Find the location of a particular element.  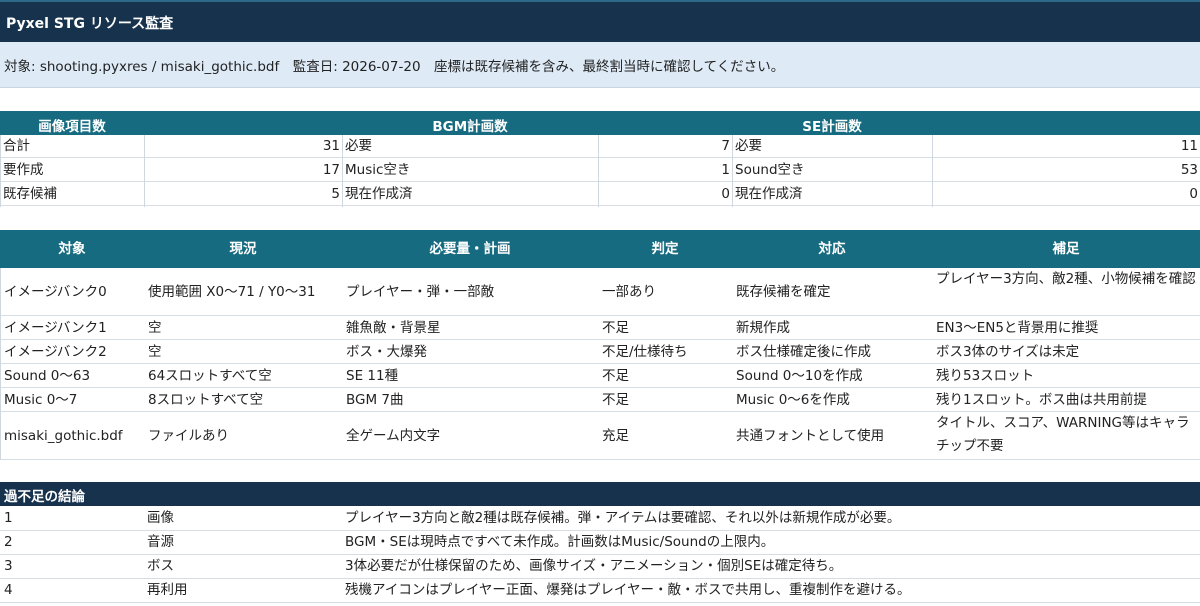

cell-action: 既存候補を確定 is located at coordinates (832, 292).